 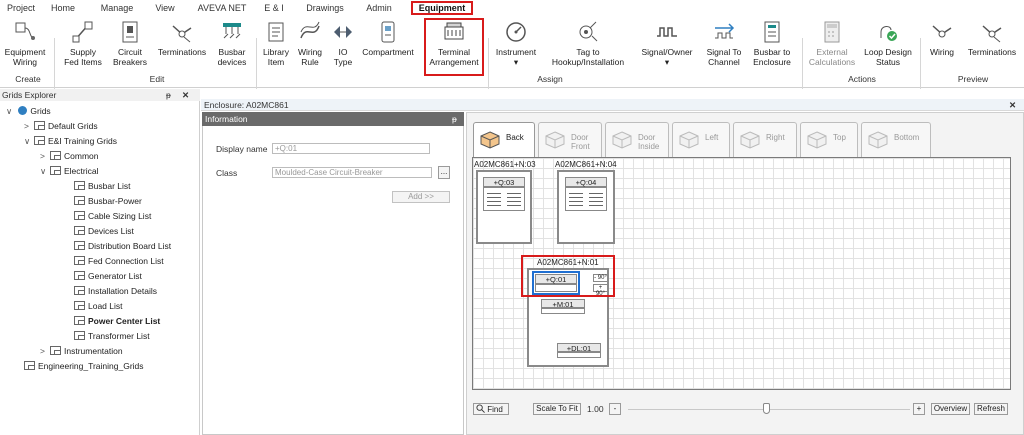 I want to click on tab-door-front: Door Front, so click(x=570, y=139).